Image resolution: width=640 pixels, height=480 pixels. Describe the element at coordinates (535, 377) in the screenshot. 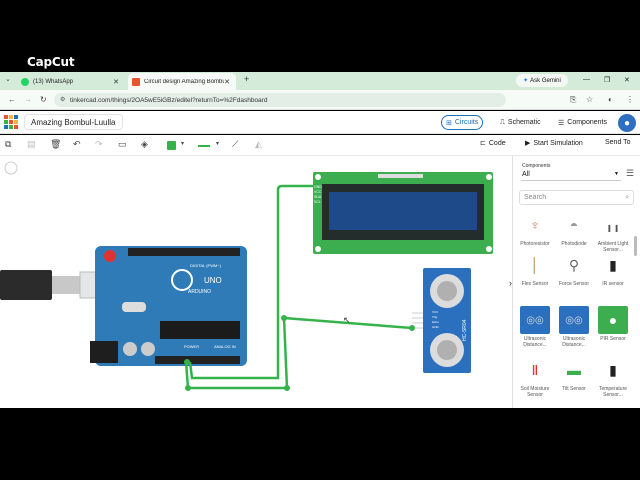

I see `component-item: Ⅱ Soil Moisture Sensor` at that location.